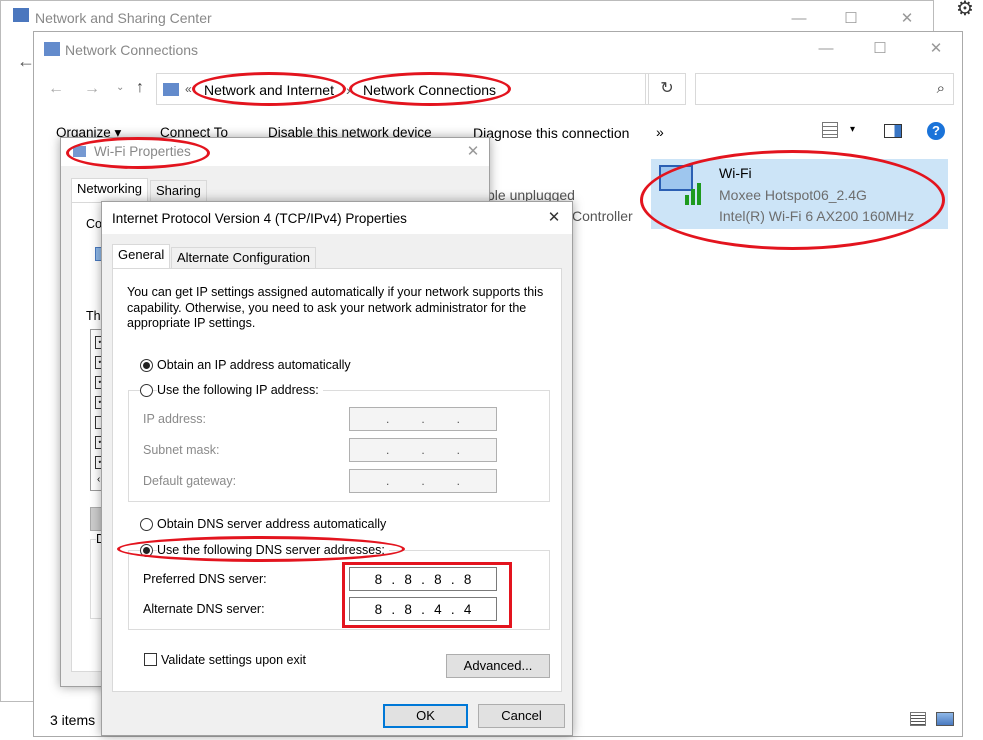 The image size is (983, 740). Describe the element at coordinates (271, 524) in the screenshot. I see `dns-auto-label: Obtain DNS server address automatically` at that location.